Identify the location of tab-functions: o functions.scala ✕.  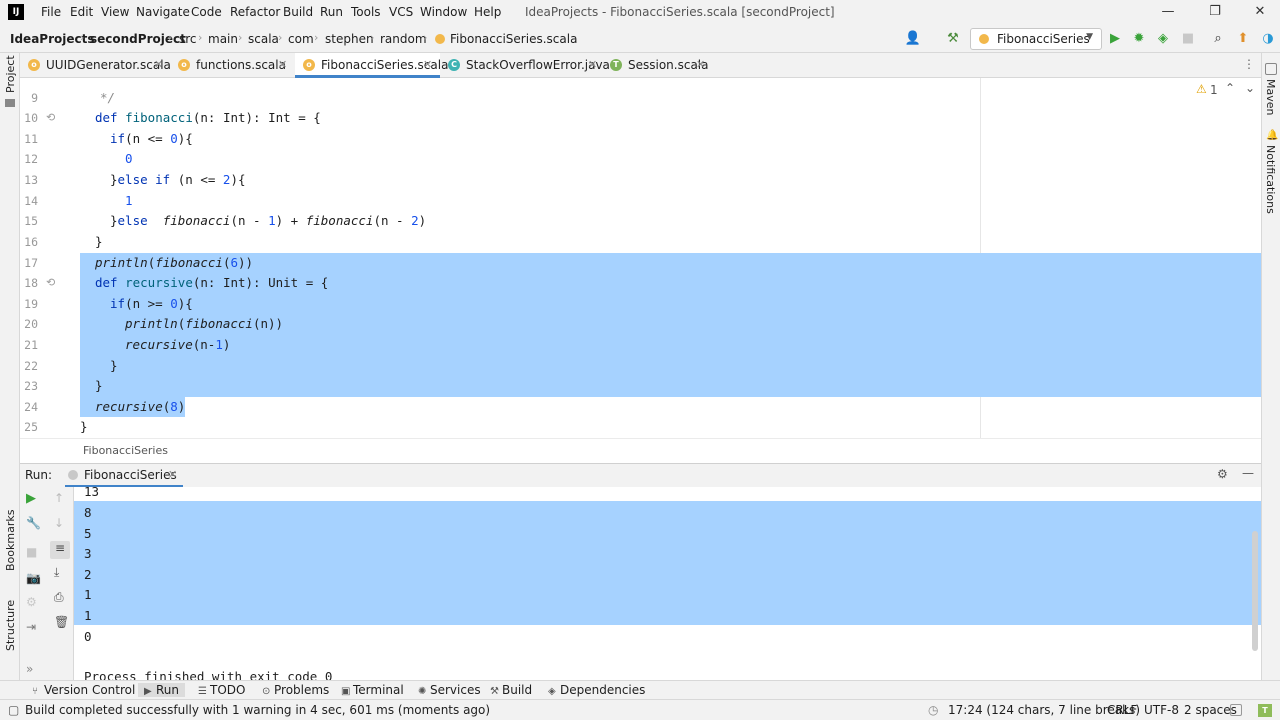
(232, 65).